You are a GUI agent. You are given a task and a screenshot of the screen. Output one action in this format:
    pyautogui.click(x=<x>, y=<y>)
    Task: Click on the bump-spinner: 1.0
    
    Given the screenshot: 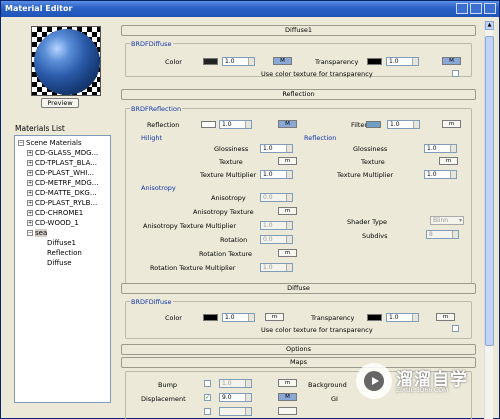 What is the action you would take?
    pyautogui.click(x=235, y=383)
    